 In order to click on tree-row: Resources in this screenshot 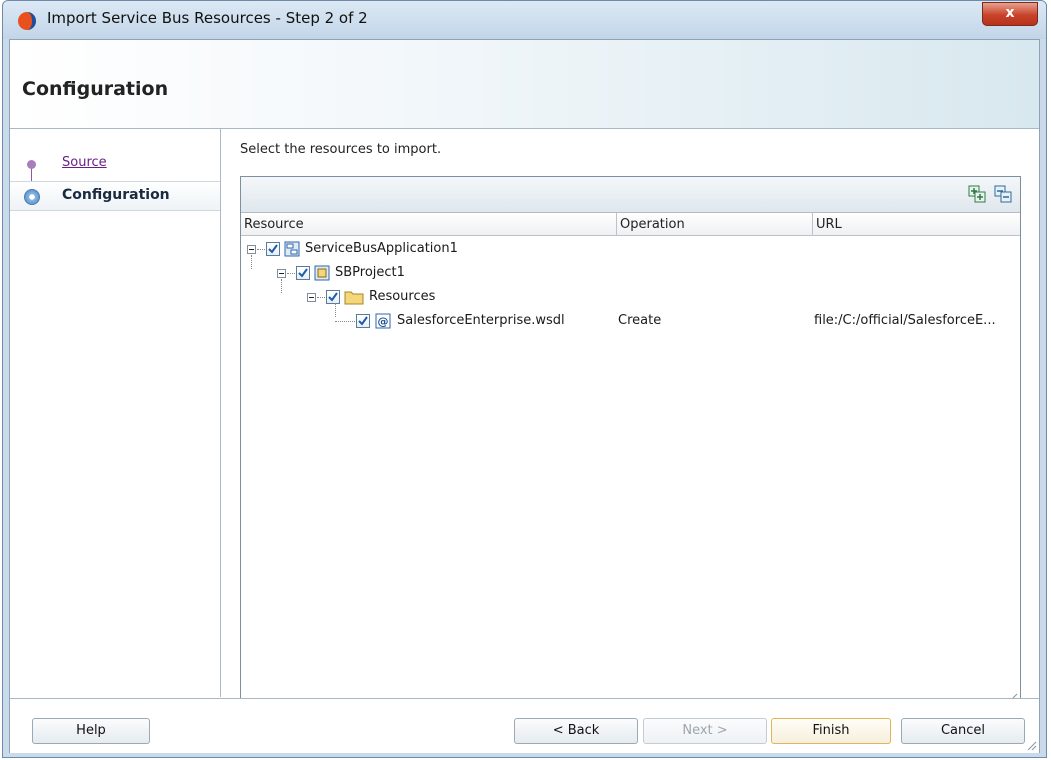, I will do `click(630, 295)`.